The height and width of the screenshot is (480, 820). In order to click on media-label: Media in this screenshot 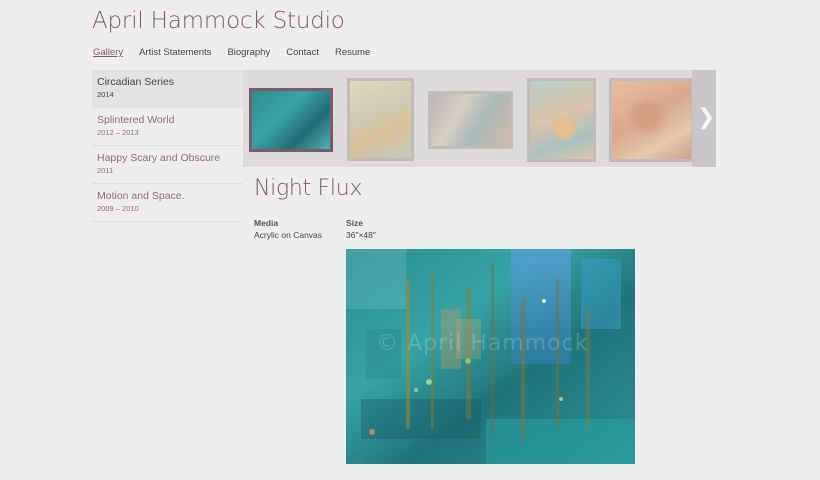, I will do `click(266, 223)`.